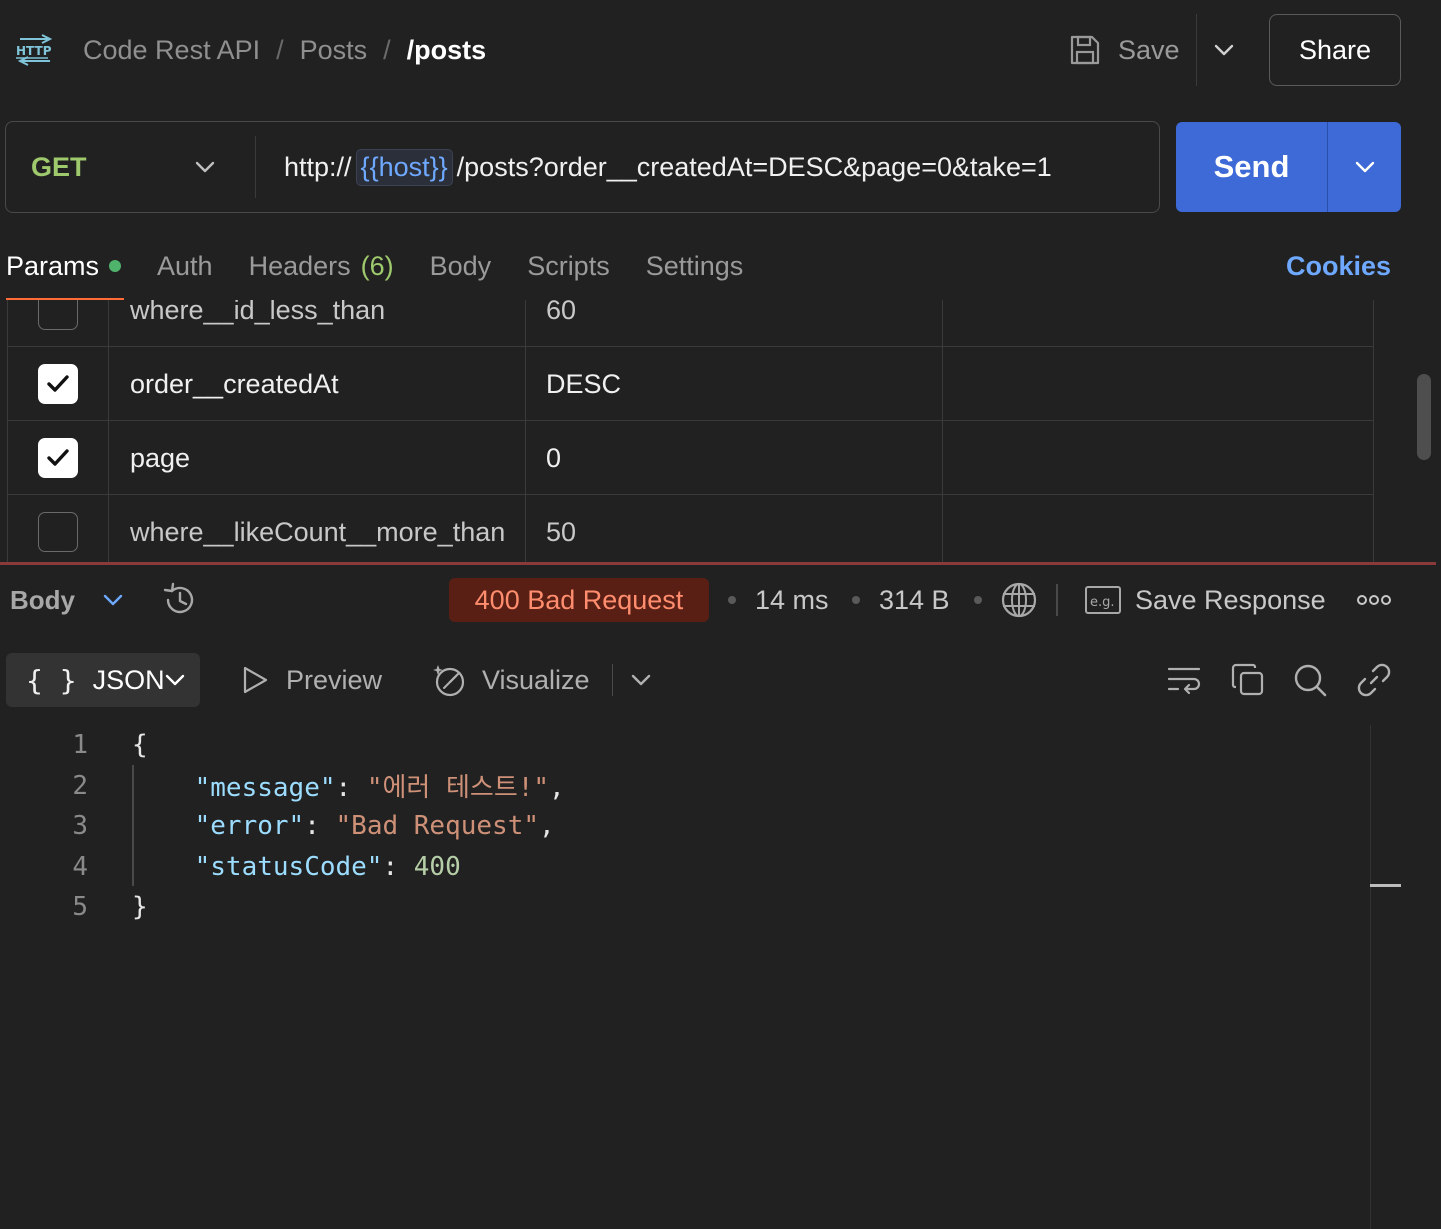 The height and width of the screenshot is (1229, 1441). Describe the element at coordinates (914, 600) in the screenshot. I see `response-size: 314 B` at that location.